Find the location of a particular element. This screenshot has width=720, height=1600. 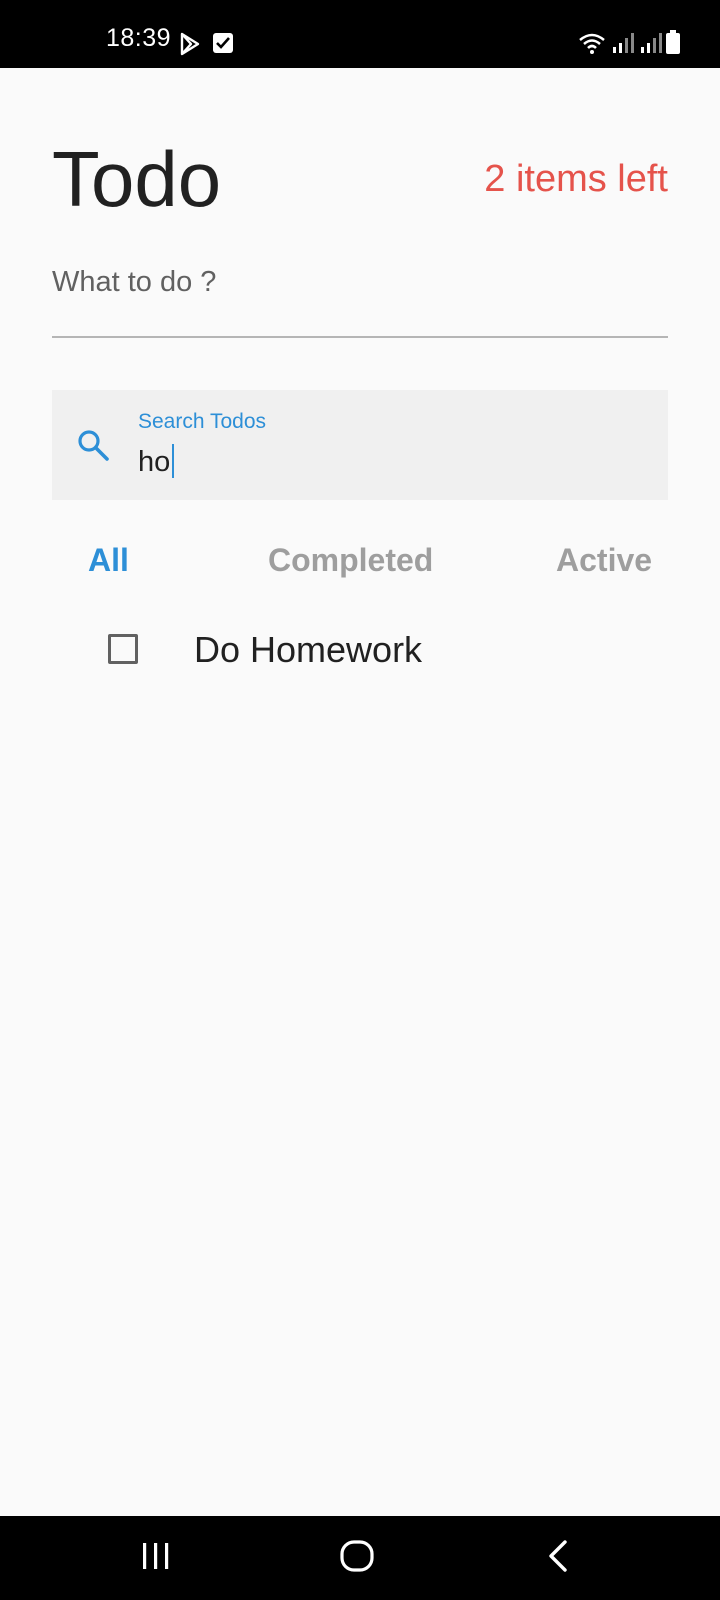

back-button is located at coordinates (558, 1558).